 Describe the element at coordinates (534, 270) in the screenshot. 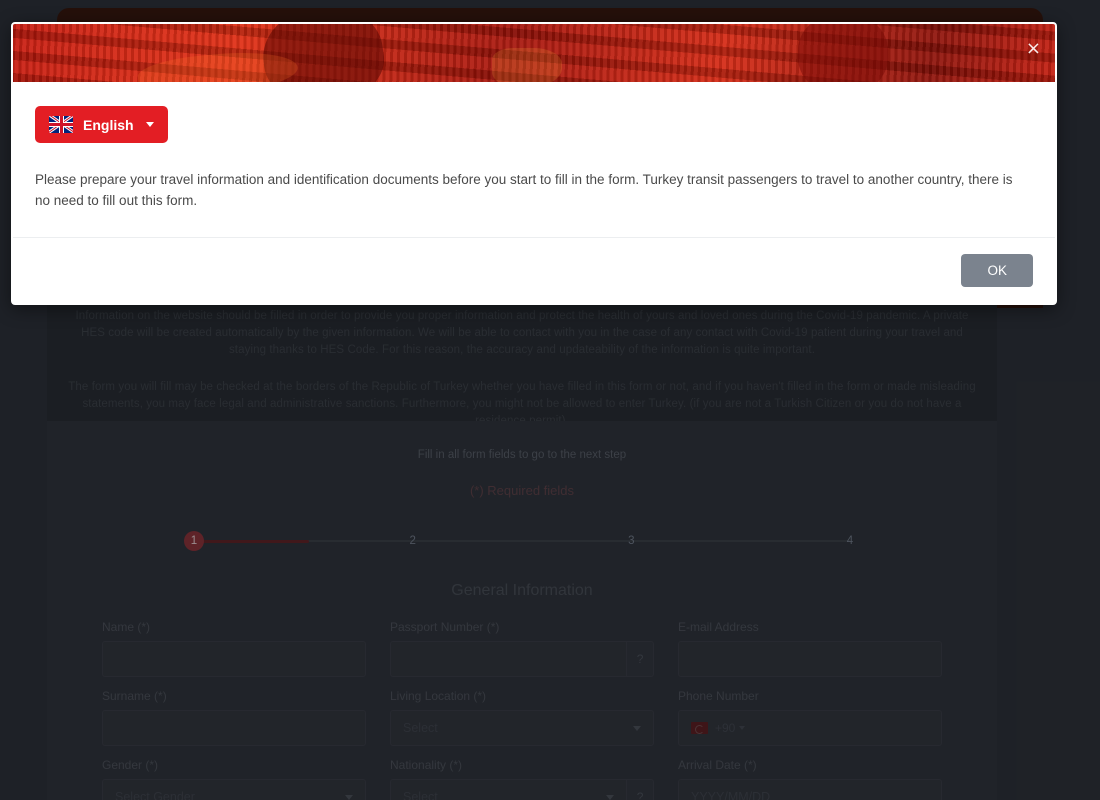

I see `modal-footer: OK` at that location.